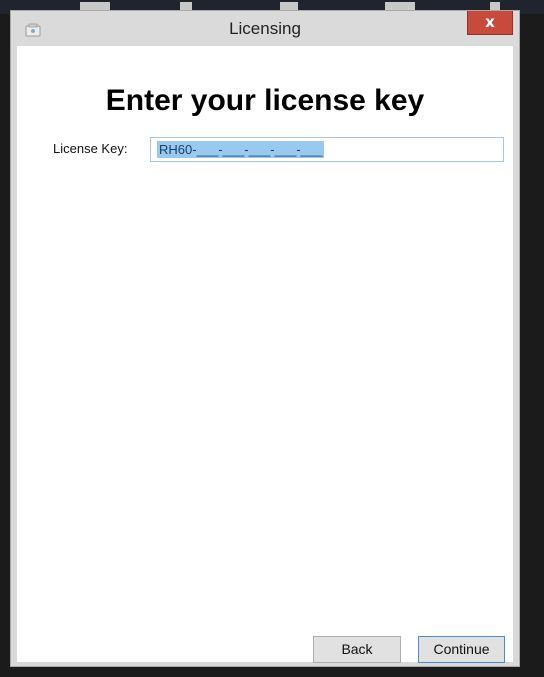 The image size is (544, 677). Describe the element at coordinates (461, 649) in the screenshot. I see `continue-button: Continue` at that location.